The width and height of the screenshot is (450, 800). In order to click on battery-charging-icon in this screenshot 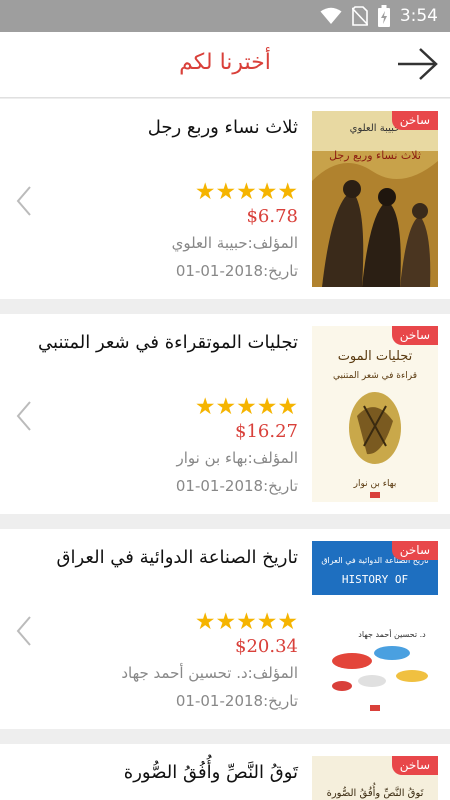, I will do `click(383, 16)`.